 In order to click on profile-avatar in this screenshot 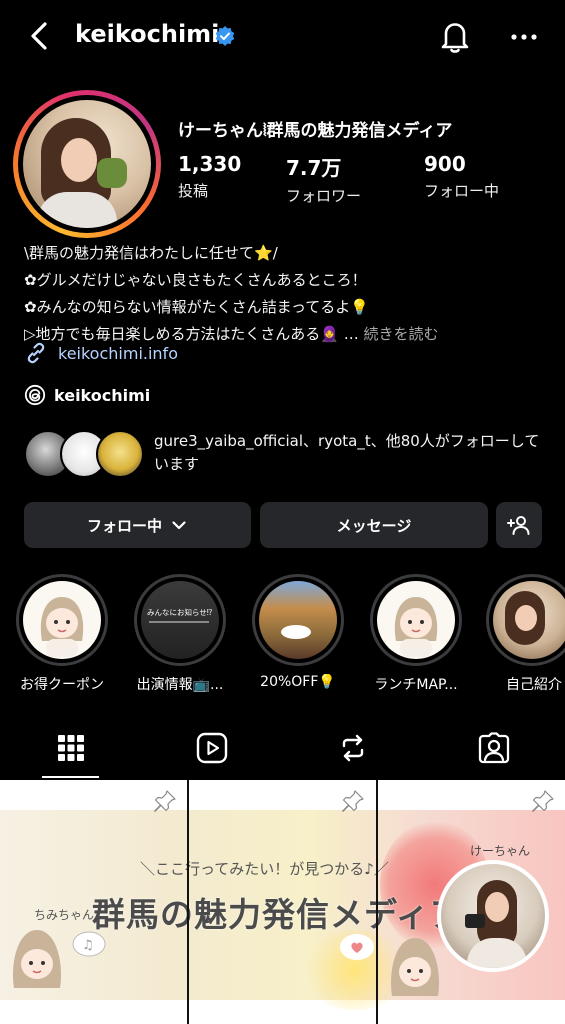, I will do `click(87, 164)`.